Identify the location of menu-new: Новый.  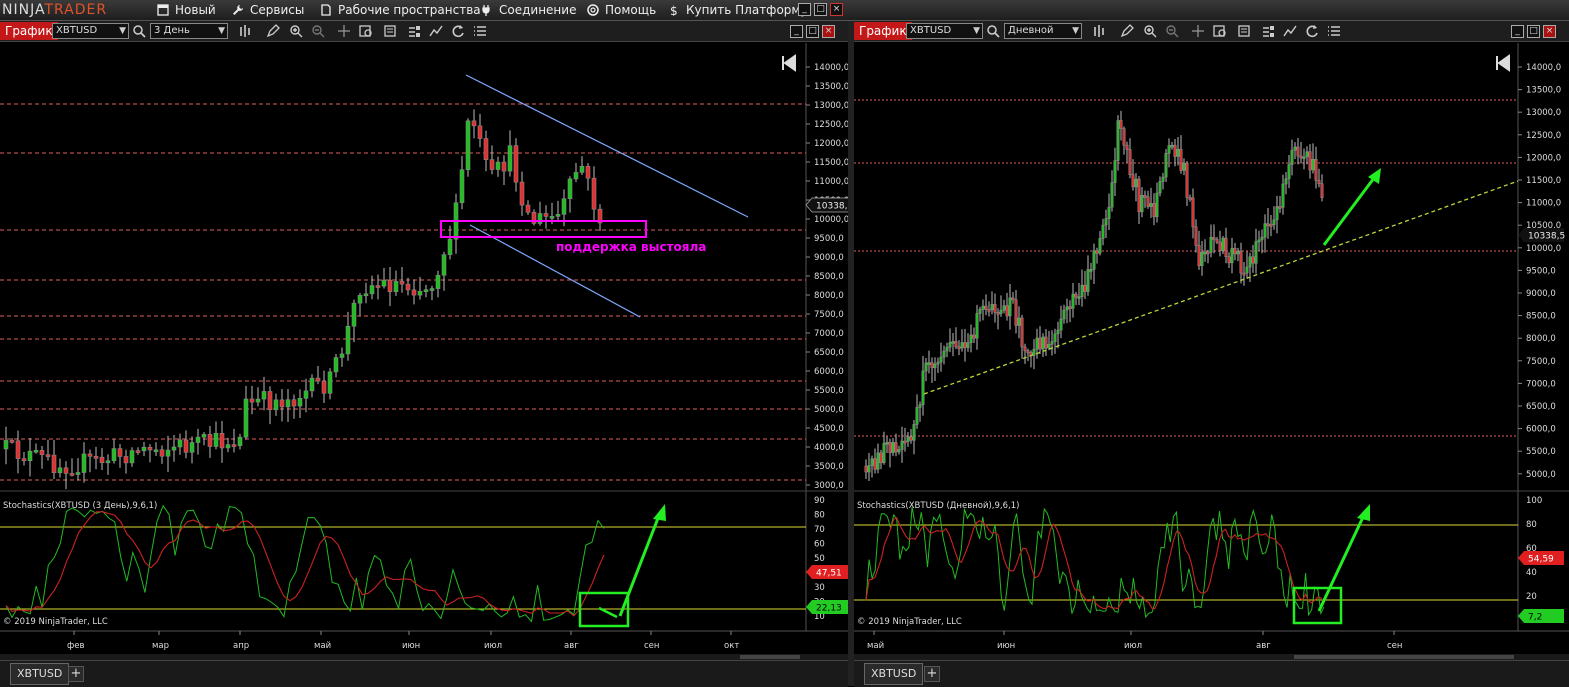
(186, 10).